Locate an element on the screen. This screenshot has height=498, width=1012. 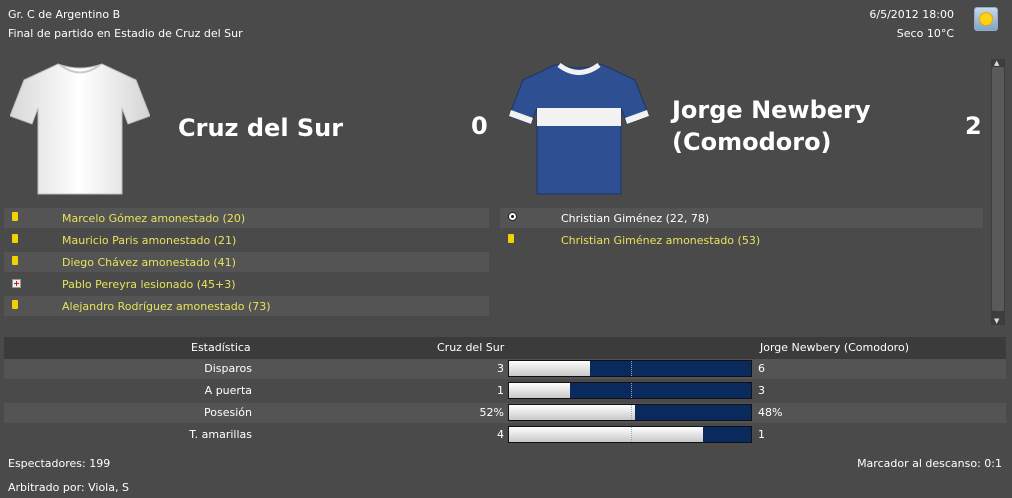
sunny-icon is located at coordinates (986, 19).